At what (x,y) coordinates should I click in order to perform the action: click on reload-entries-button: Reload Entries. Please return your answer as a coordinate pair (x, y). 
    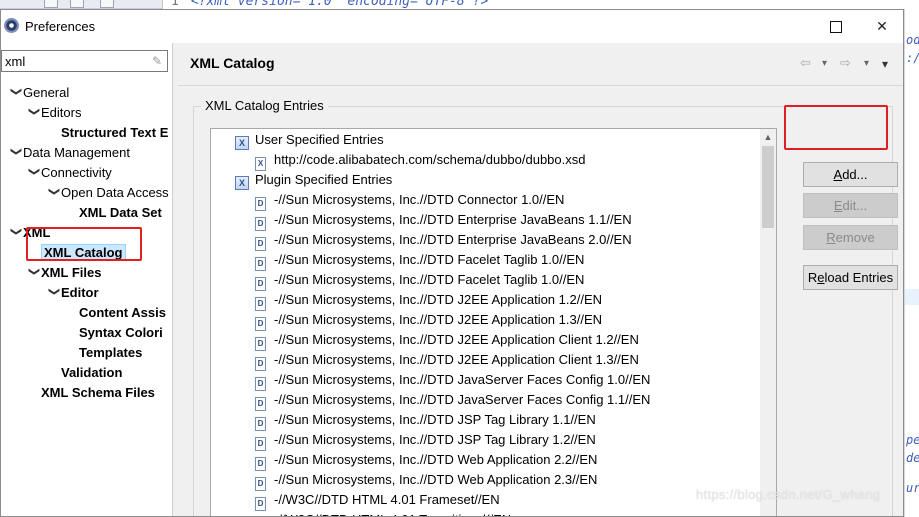
    Looking at the image, I should click on (850, 277).